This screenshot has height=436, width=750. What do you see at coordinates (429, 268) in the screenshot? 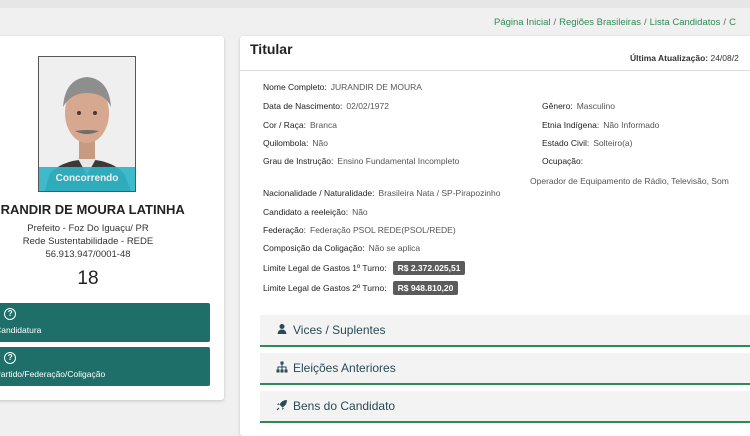
I see `money-badge: R$ 2.372.025,51` at bounding box center [429, 268].